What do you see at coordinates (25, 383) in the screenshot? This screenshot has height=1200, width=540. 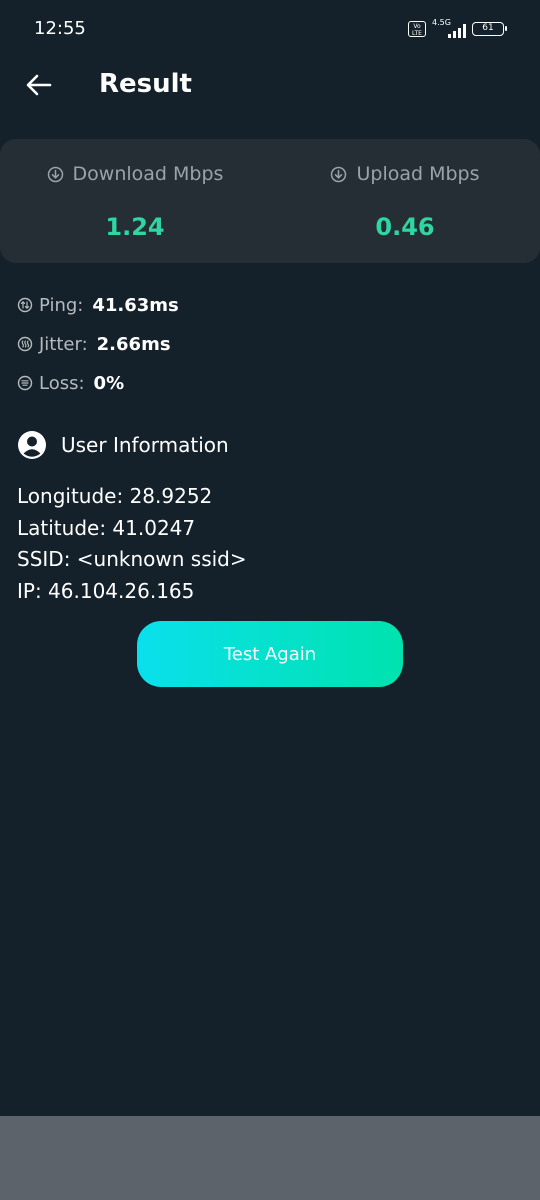 I see `loss-icon` at bounding box center [25, 383].